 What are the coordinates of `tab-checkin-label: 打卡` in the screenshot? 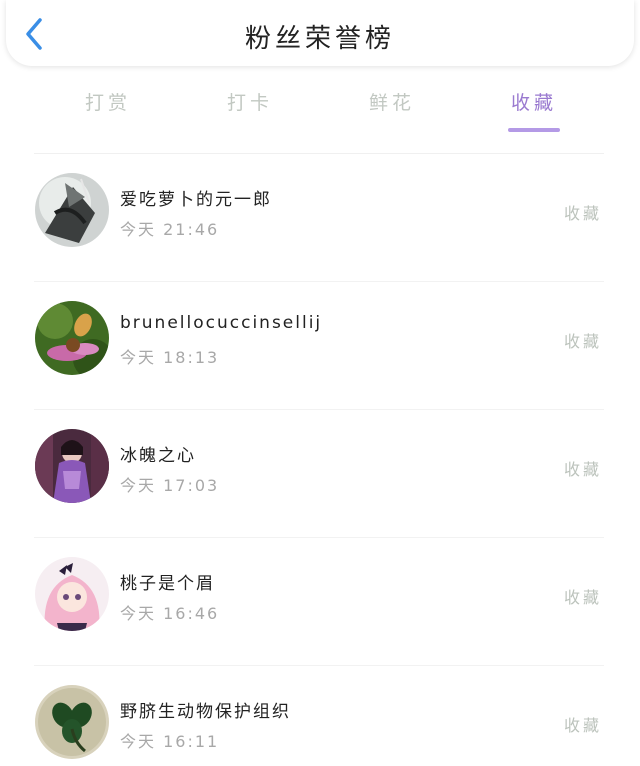 It's located at (249, 103).